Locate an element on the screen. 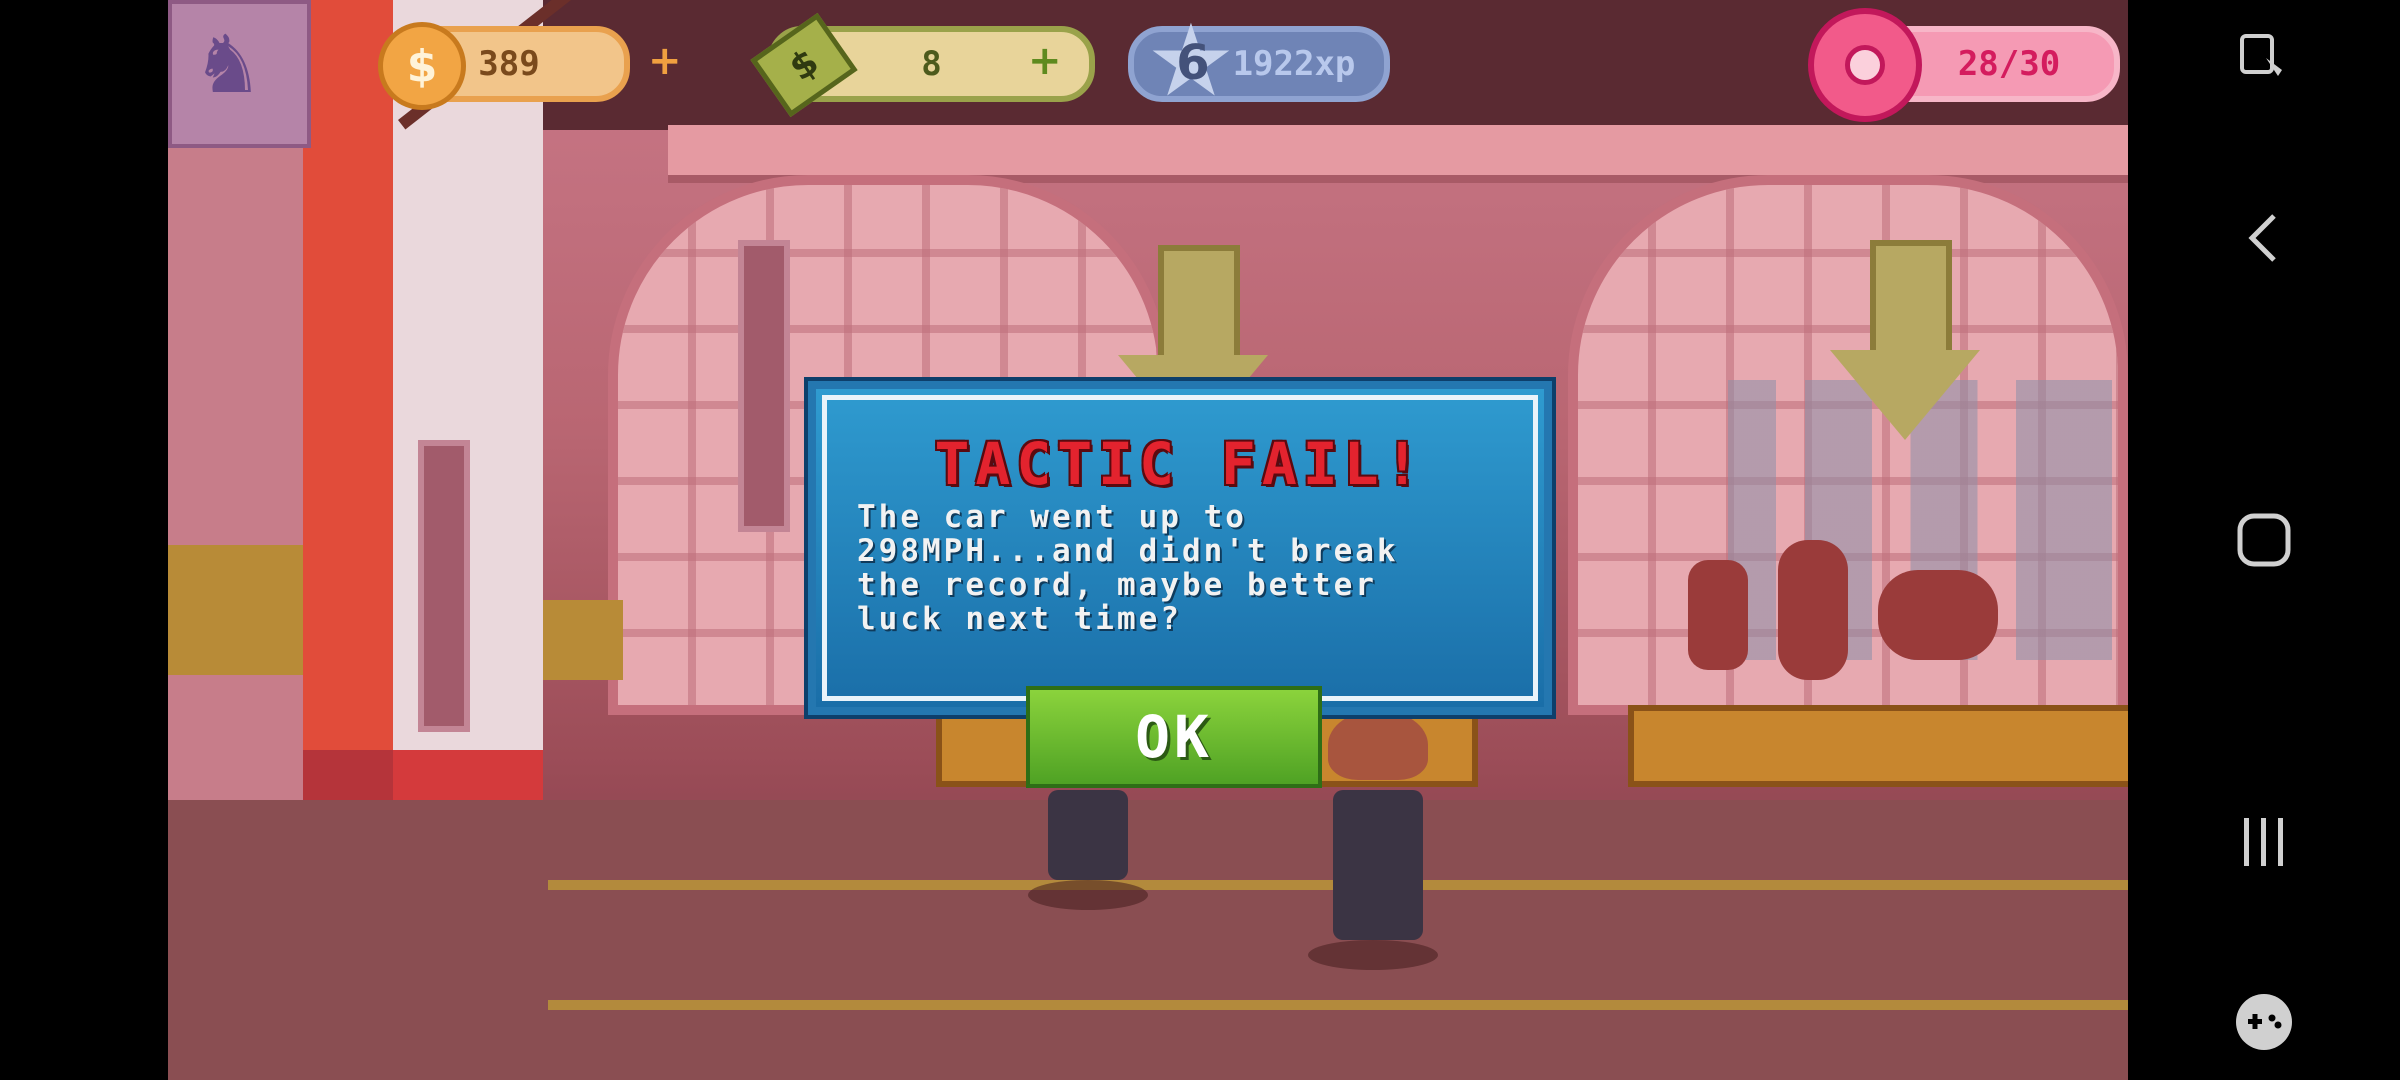  coins-value: 389 is located at coordinates (509, 64).